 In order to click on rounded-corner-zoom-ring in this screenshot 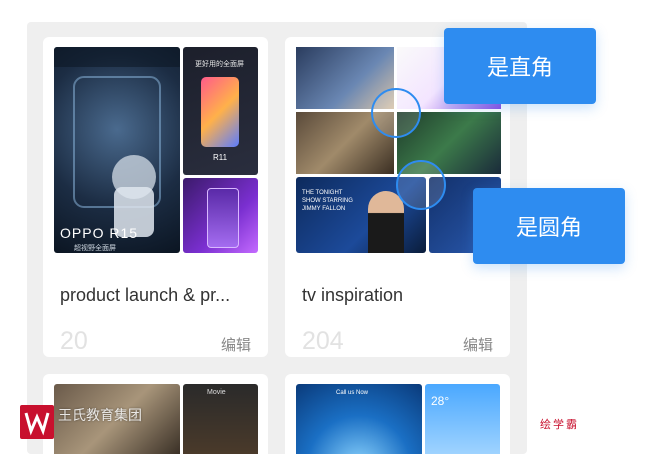, I will do `click(421, 185)`.